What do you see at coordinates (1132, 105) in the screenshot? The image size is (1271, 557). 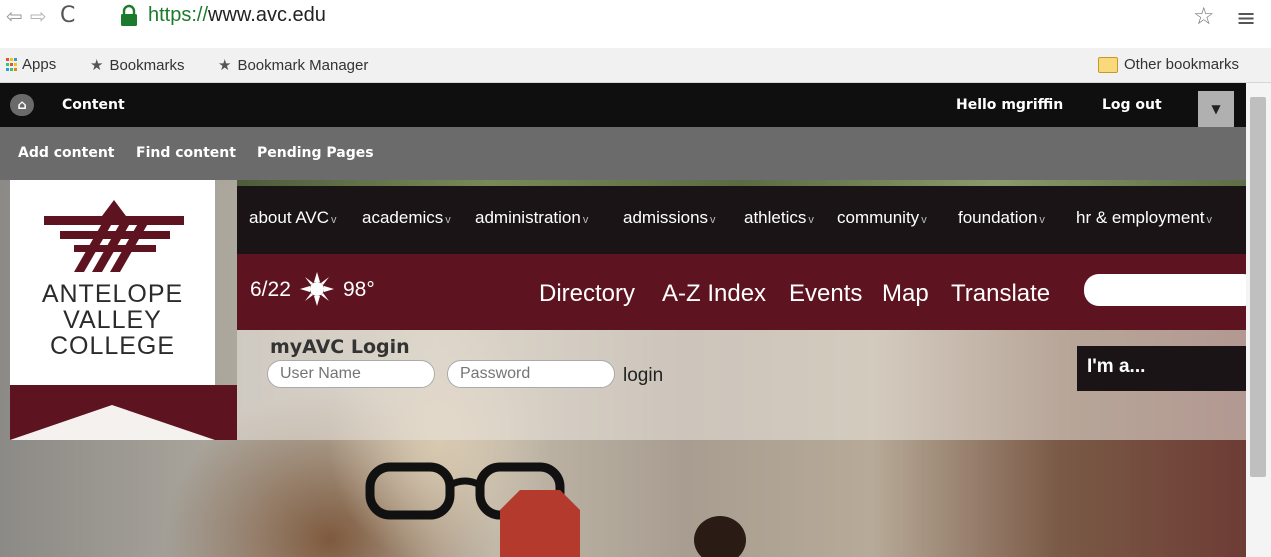 I see `logout-link: Log out` at bounding box center [1132, 105].